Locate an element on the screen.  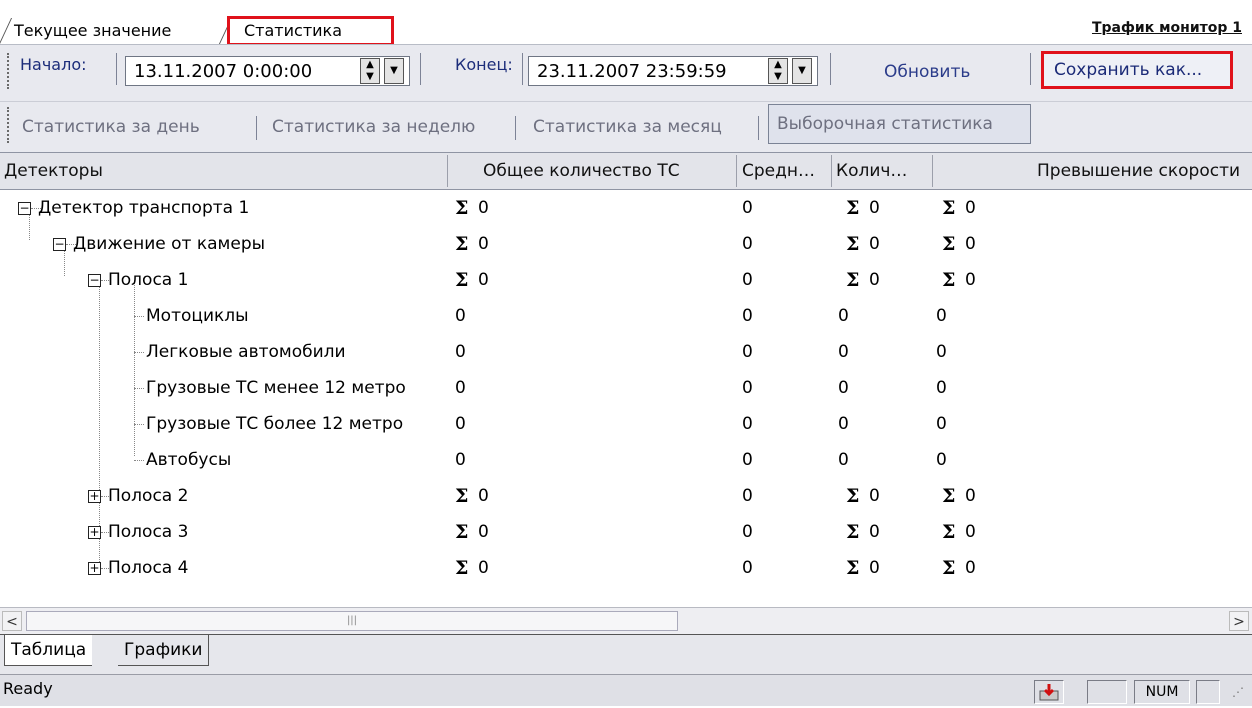
tab-statistics: Статистика is located at coordinates (310, 31).